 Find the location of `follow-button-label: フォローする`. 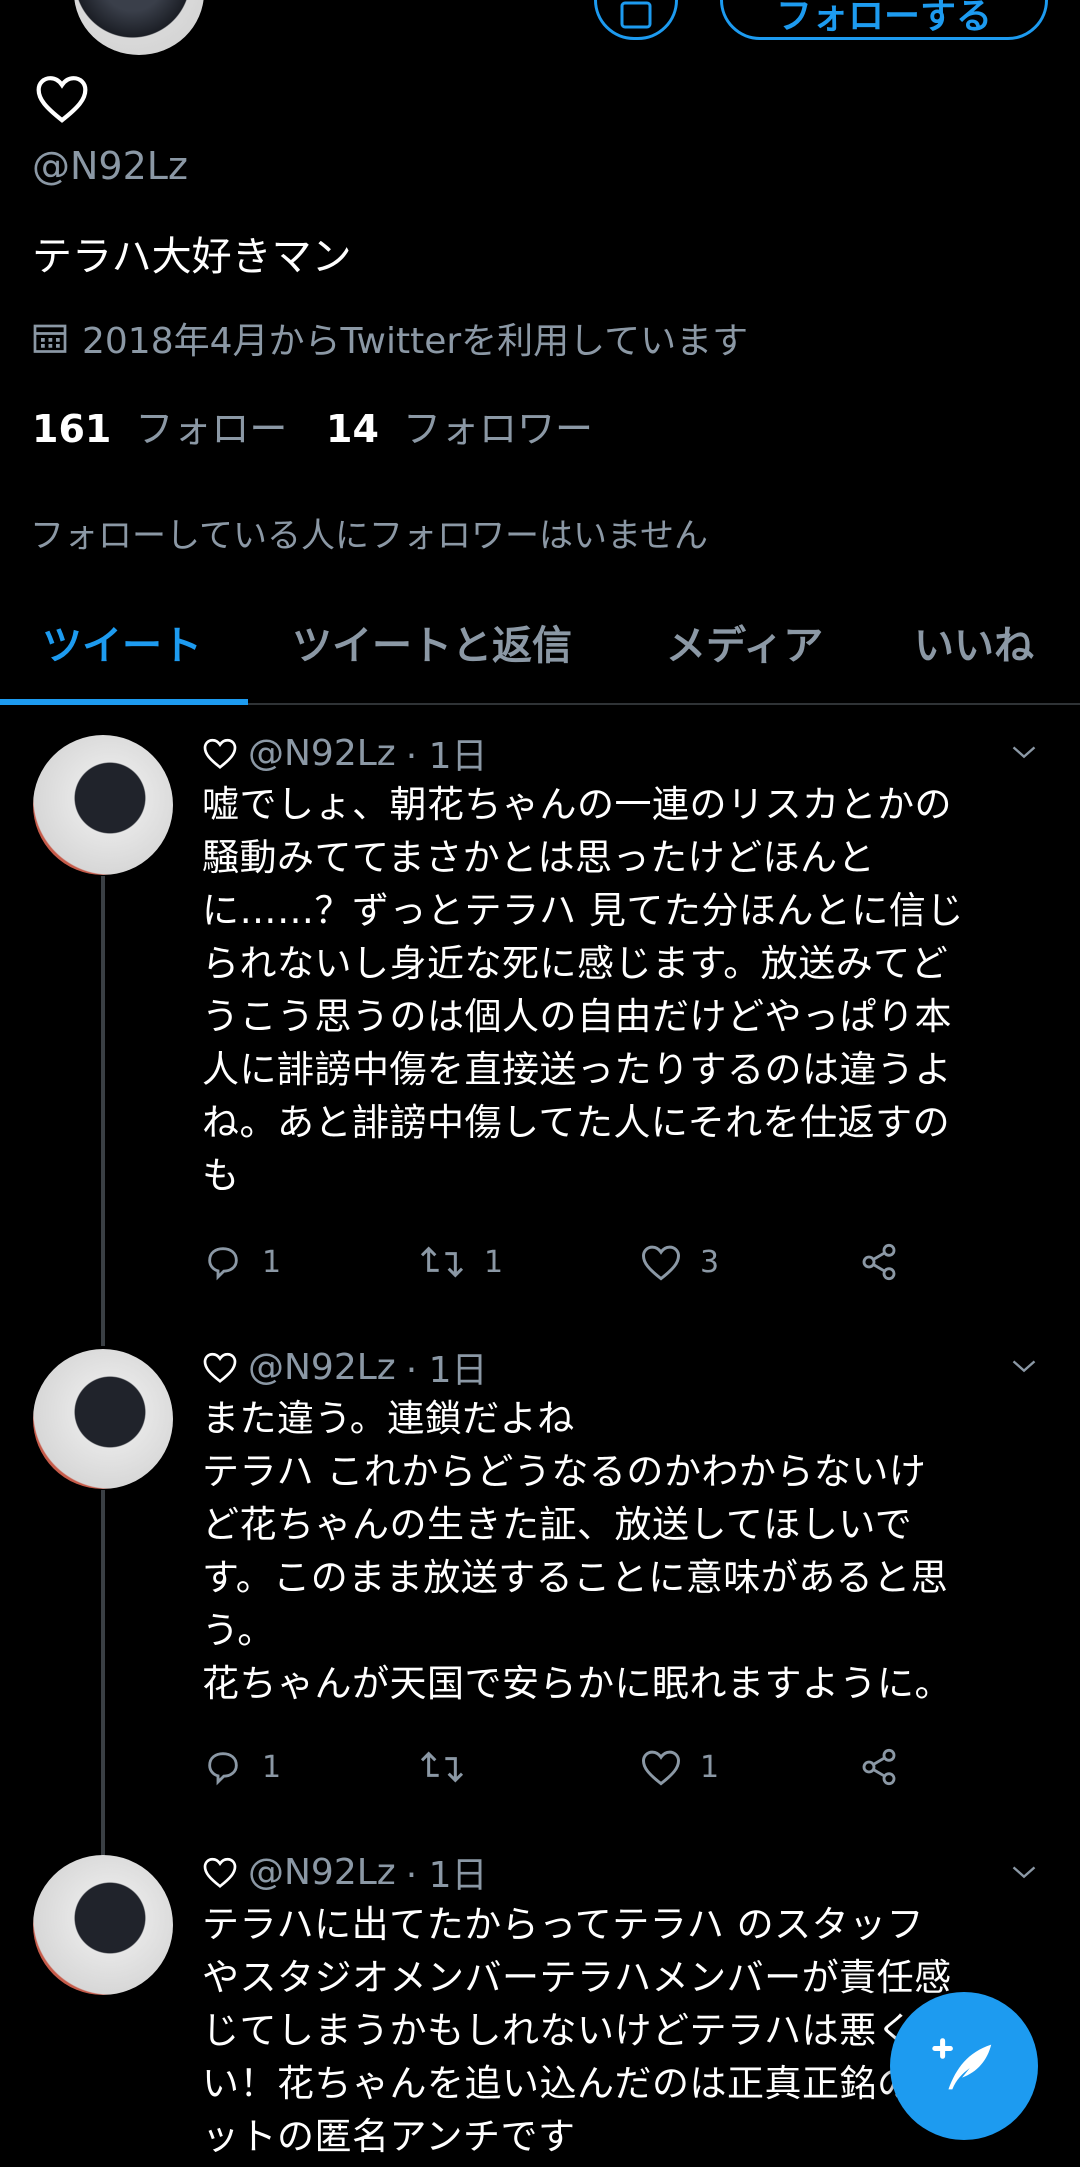

follow-button-label: フォローする is located at coordinates (883, 18).